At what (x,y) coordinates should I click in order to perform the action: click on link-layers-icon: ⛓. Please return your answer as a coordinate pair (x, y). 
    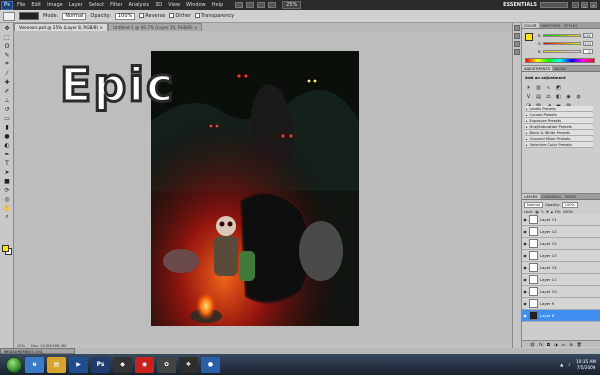
    Looking at the image, I should click on (532, 344).